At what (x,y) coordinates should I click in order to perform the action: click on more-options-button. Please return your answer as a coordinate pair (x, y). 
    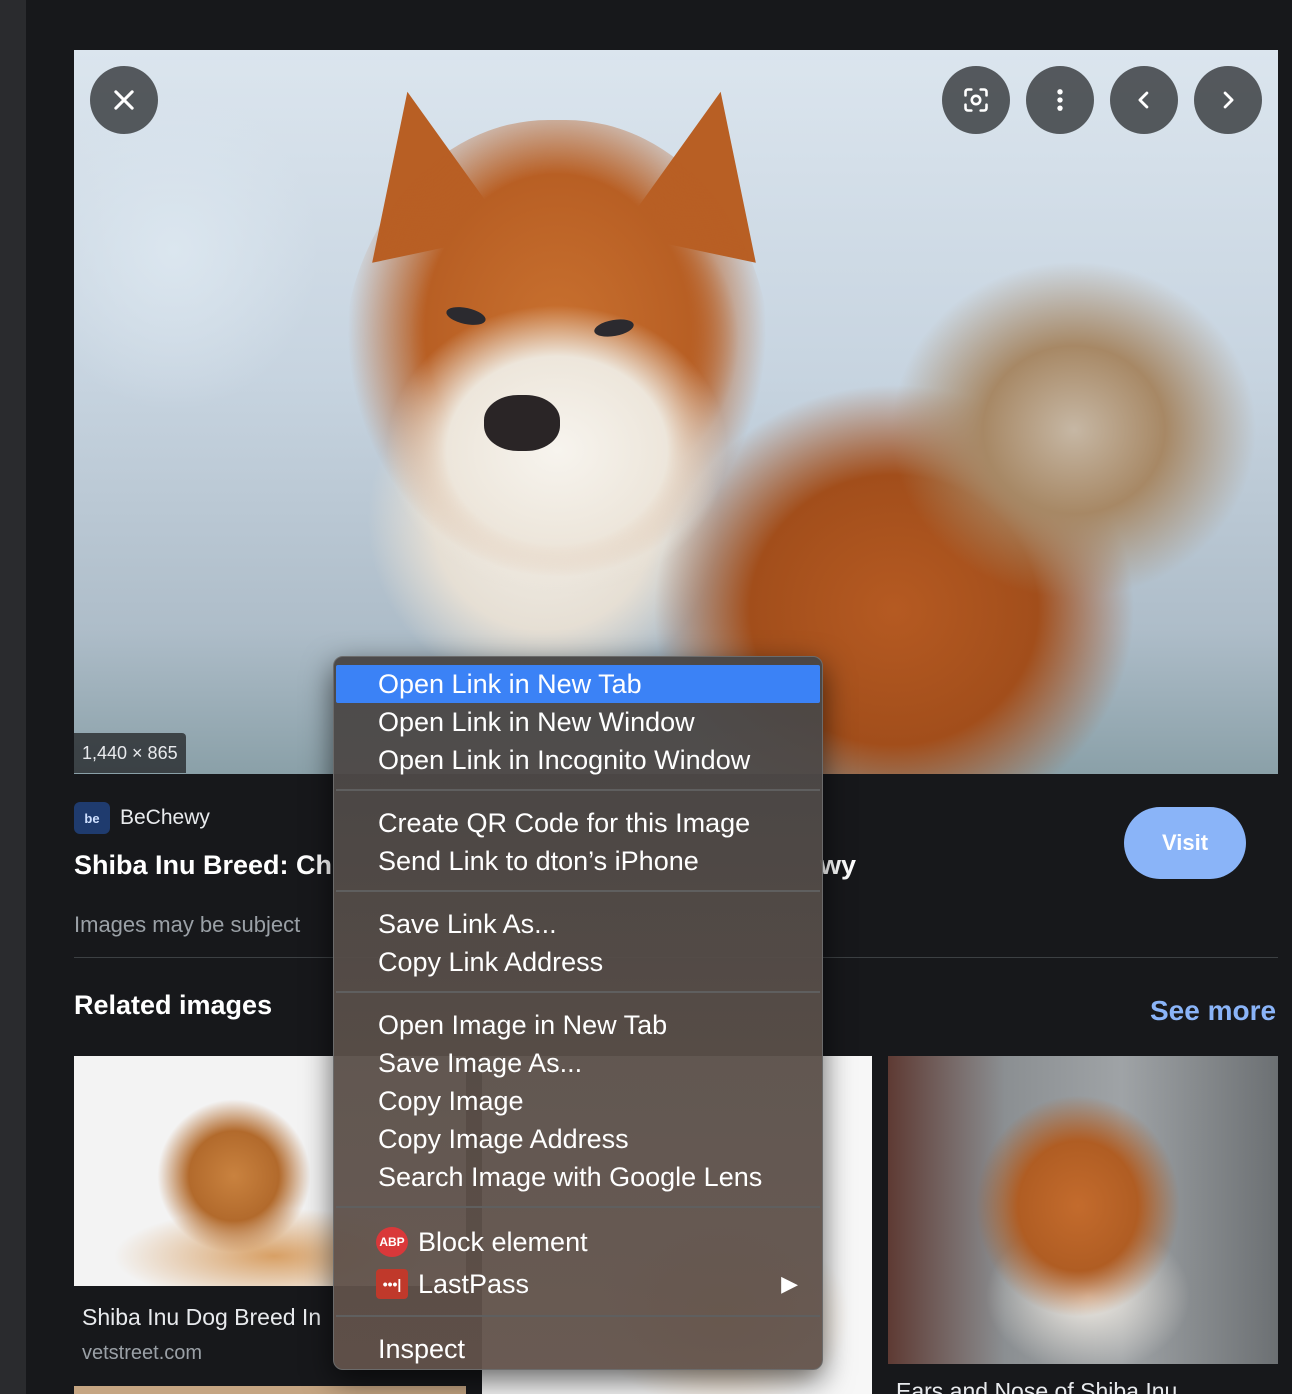
    Looking at the image, I should click on (1060, 100).